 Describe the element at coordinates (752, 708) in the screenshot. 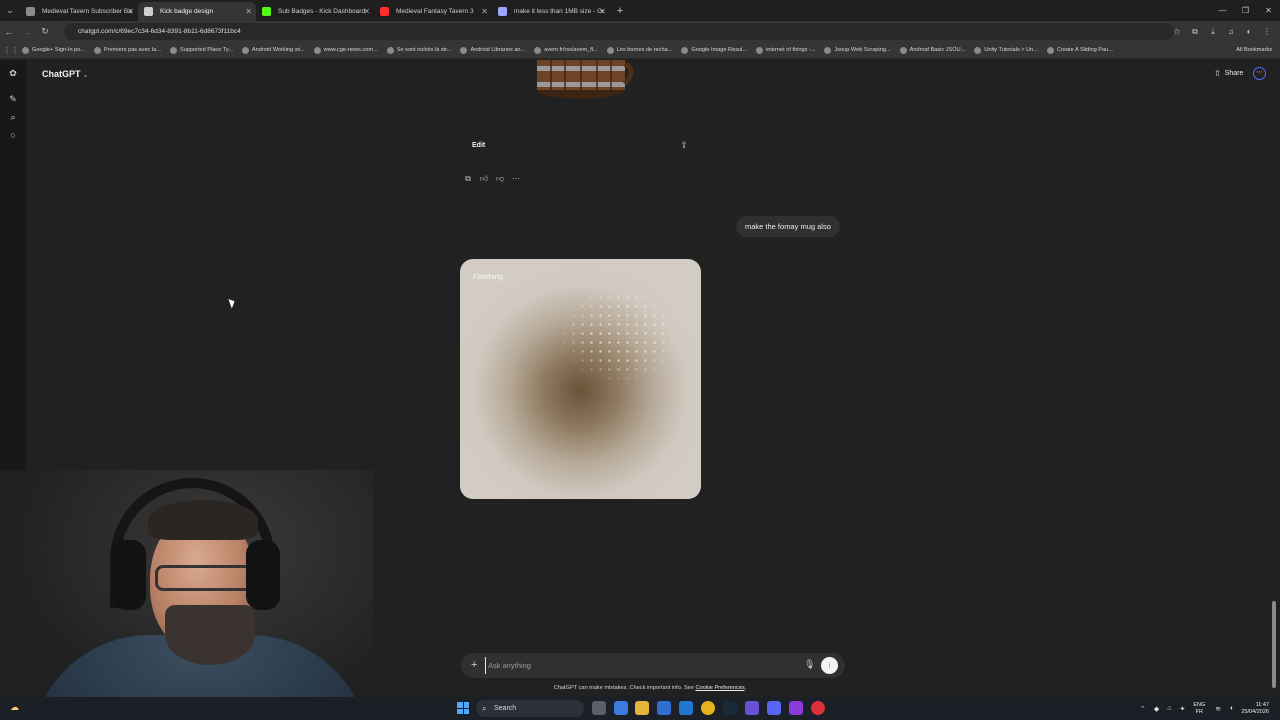

I see `visual-studio-icon` at that location.